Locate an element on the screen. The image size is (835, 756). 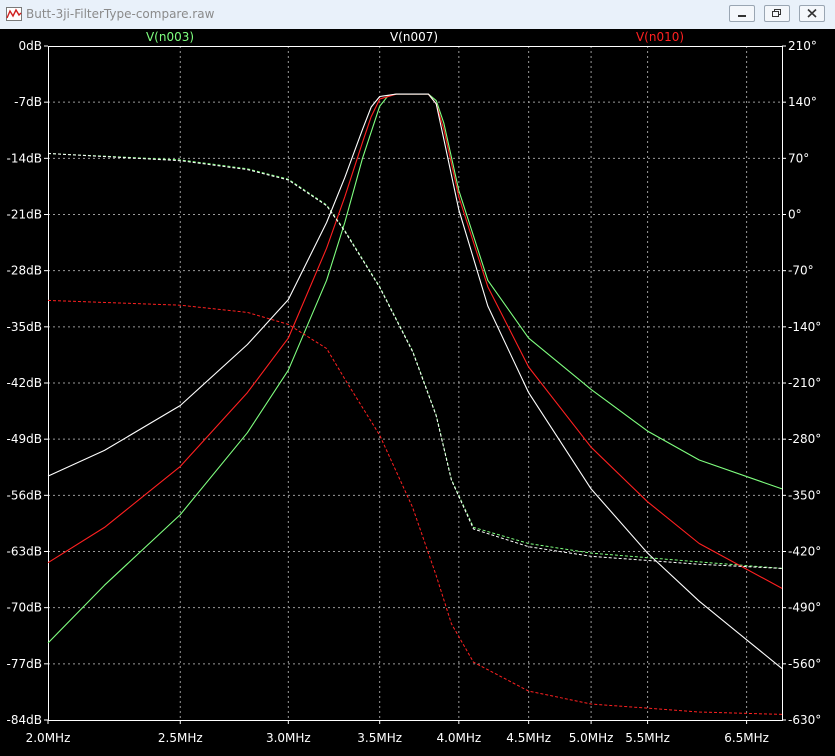
y-right-tick-label: -350° is located at coordinates (804, 495).